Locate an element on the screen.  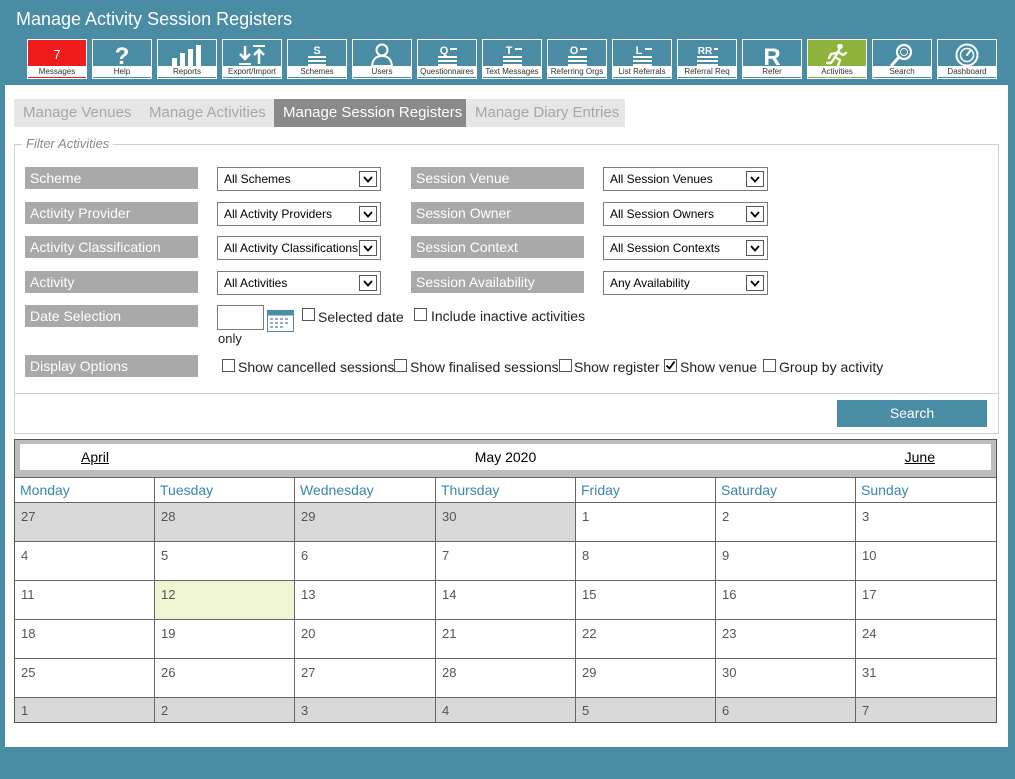
reports-button: Reports is located at coordinates (187, 59).